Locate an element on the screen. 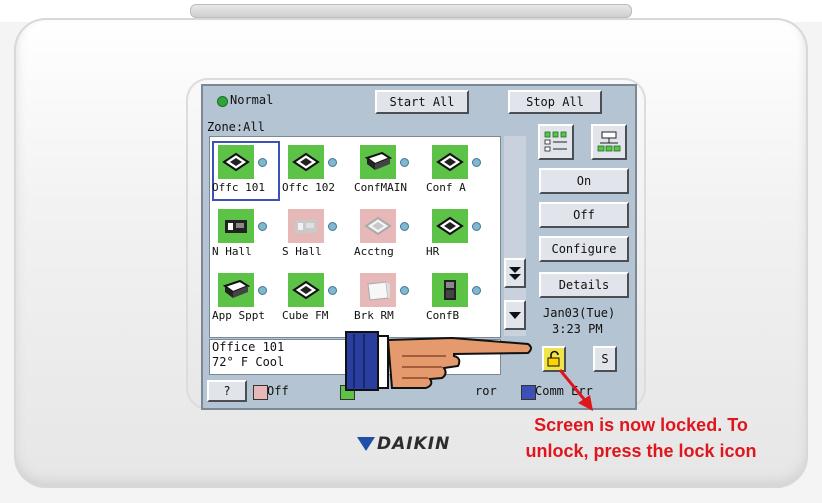  list-view-button is located at coordinates (556, 142).